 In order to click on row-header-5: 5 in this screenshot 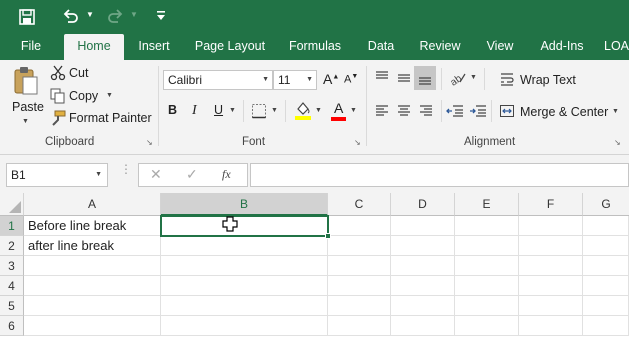, I will do `click(12, 306)`.